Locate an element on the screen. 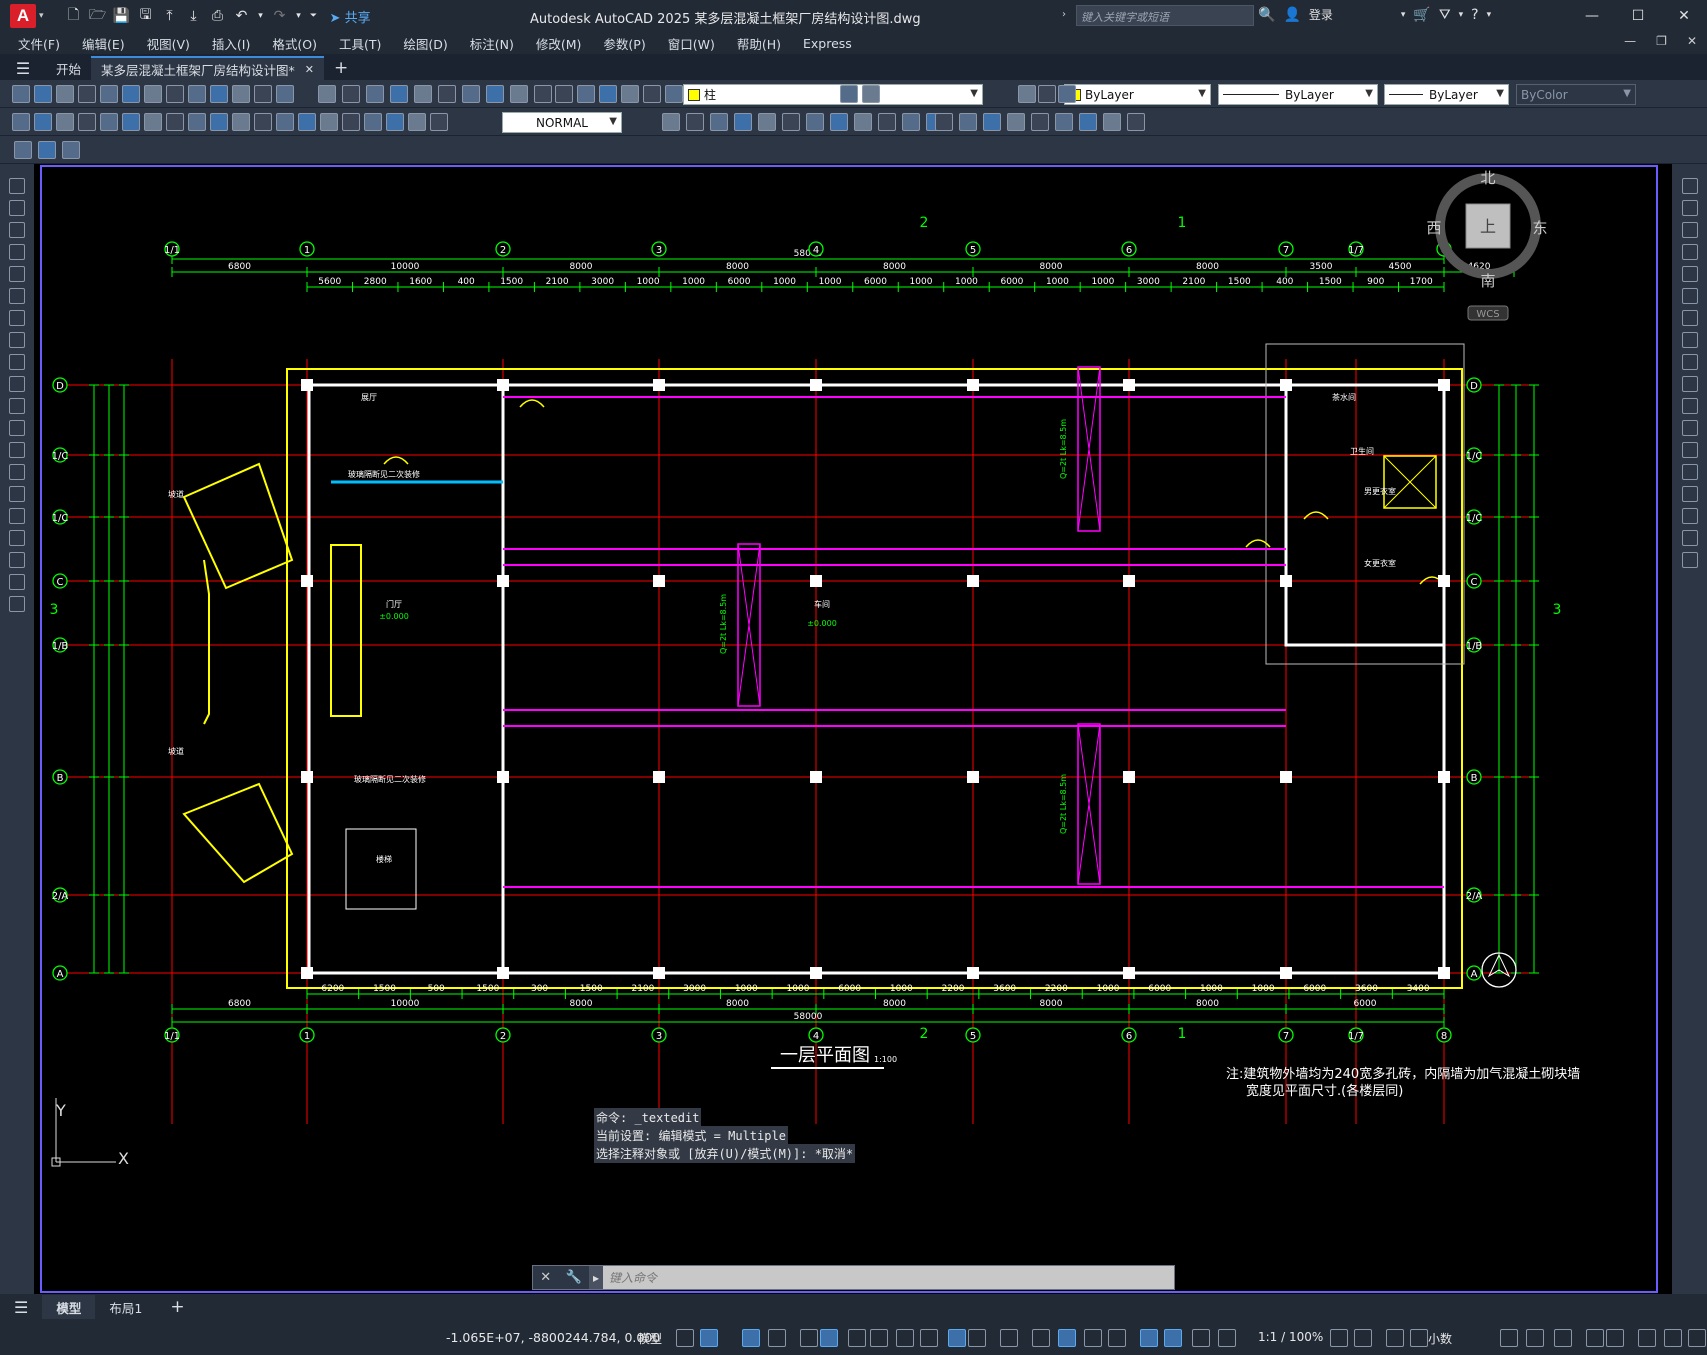  menu-item-3: 插入(I) is located at coordinates (231, 43).